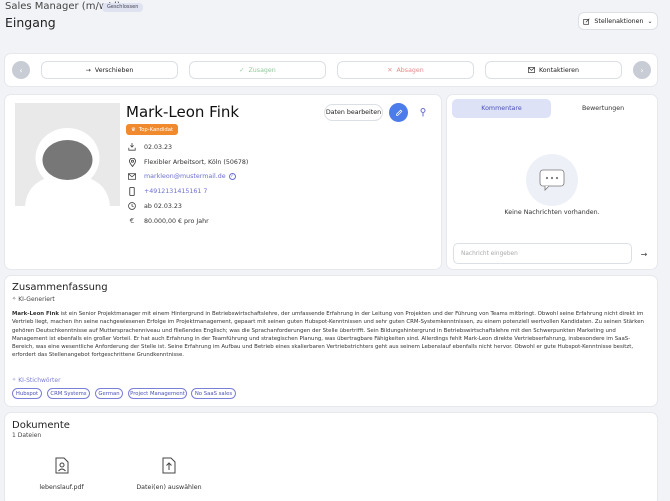  I want to click on keyword-chip: Project Management, so click(157, 393).